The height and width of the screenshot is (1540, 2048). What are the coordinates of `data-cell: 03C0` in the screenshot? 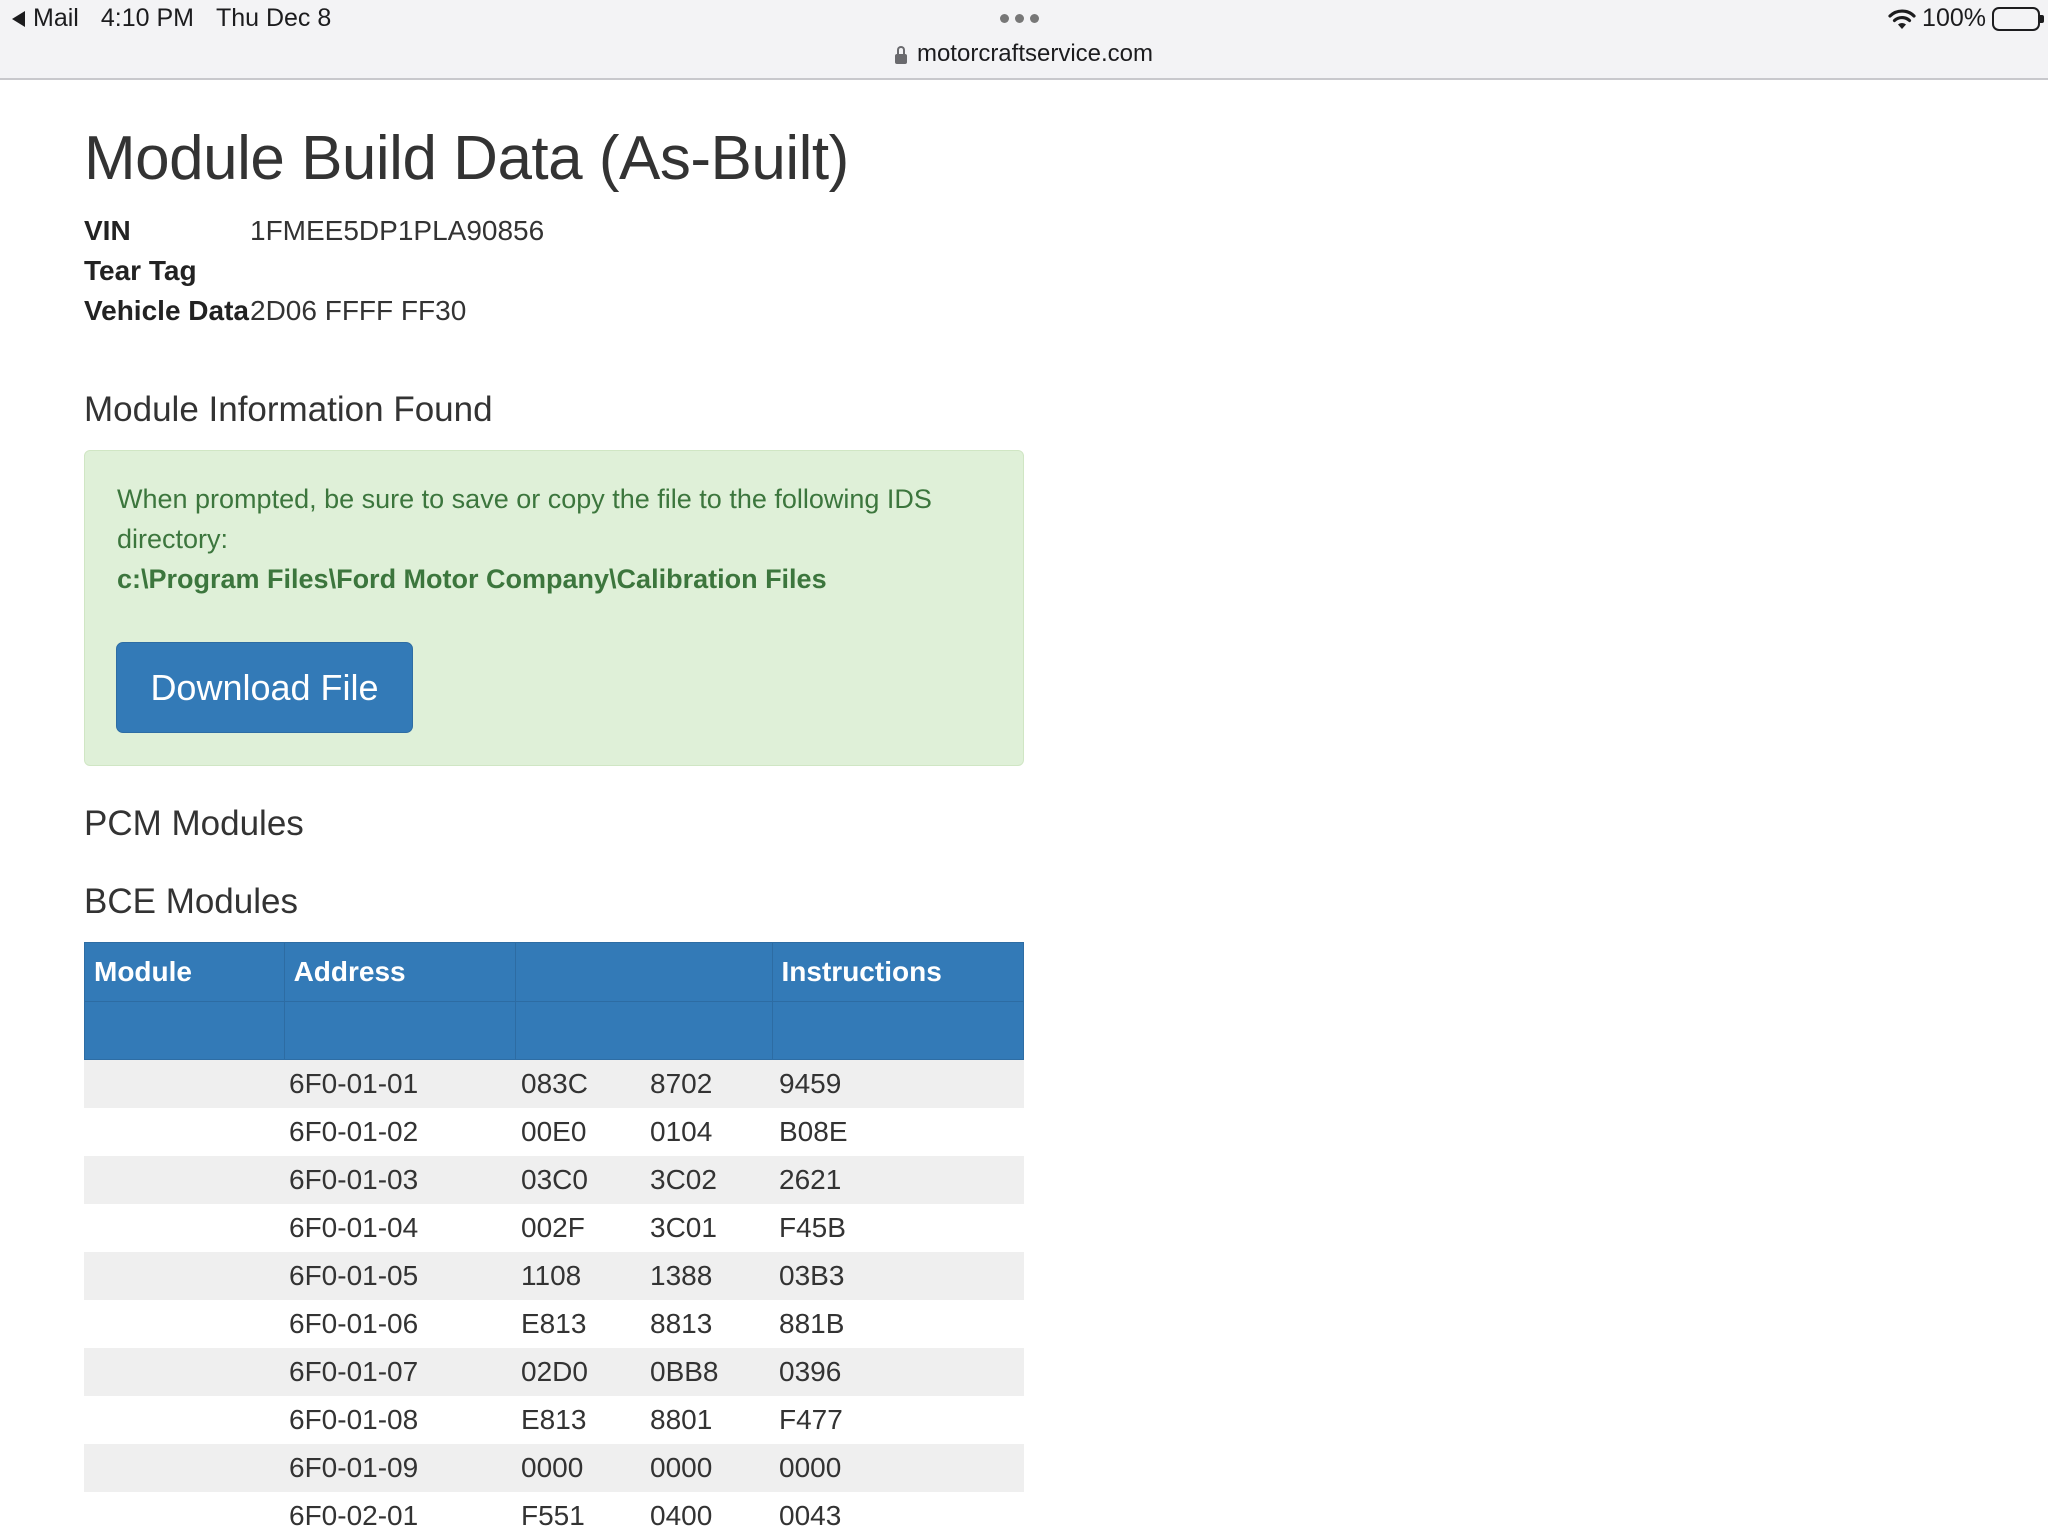 It's located at (554, 1179).